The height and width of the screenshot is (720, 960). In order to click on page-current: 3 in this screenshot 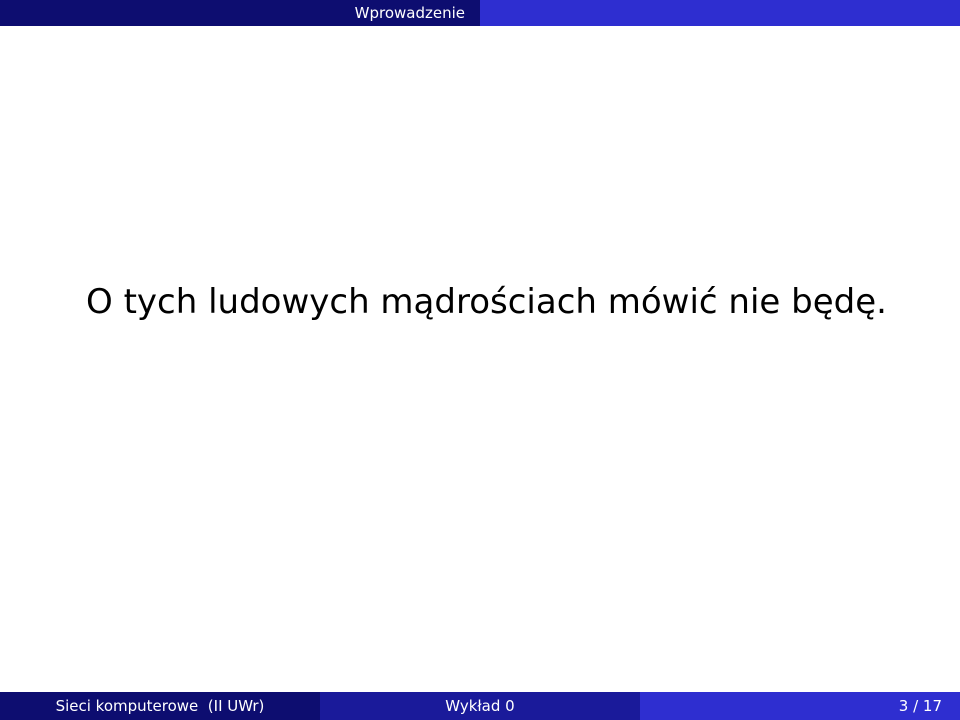, I will do `click(903, 706)`.